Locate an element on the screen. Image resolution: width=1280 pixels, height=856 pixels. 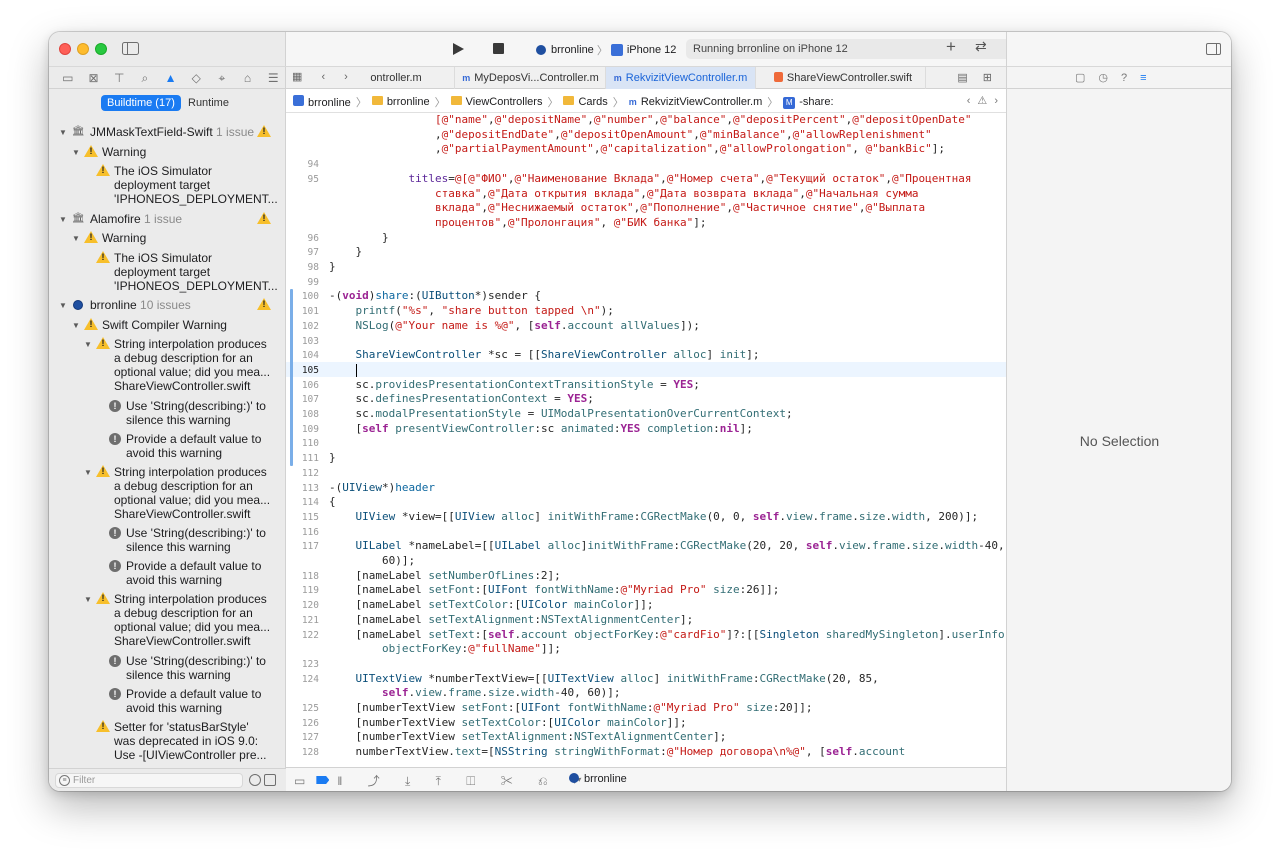
line-number: 124 is located at coordinates (310, 679).